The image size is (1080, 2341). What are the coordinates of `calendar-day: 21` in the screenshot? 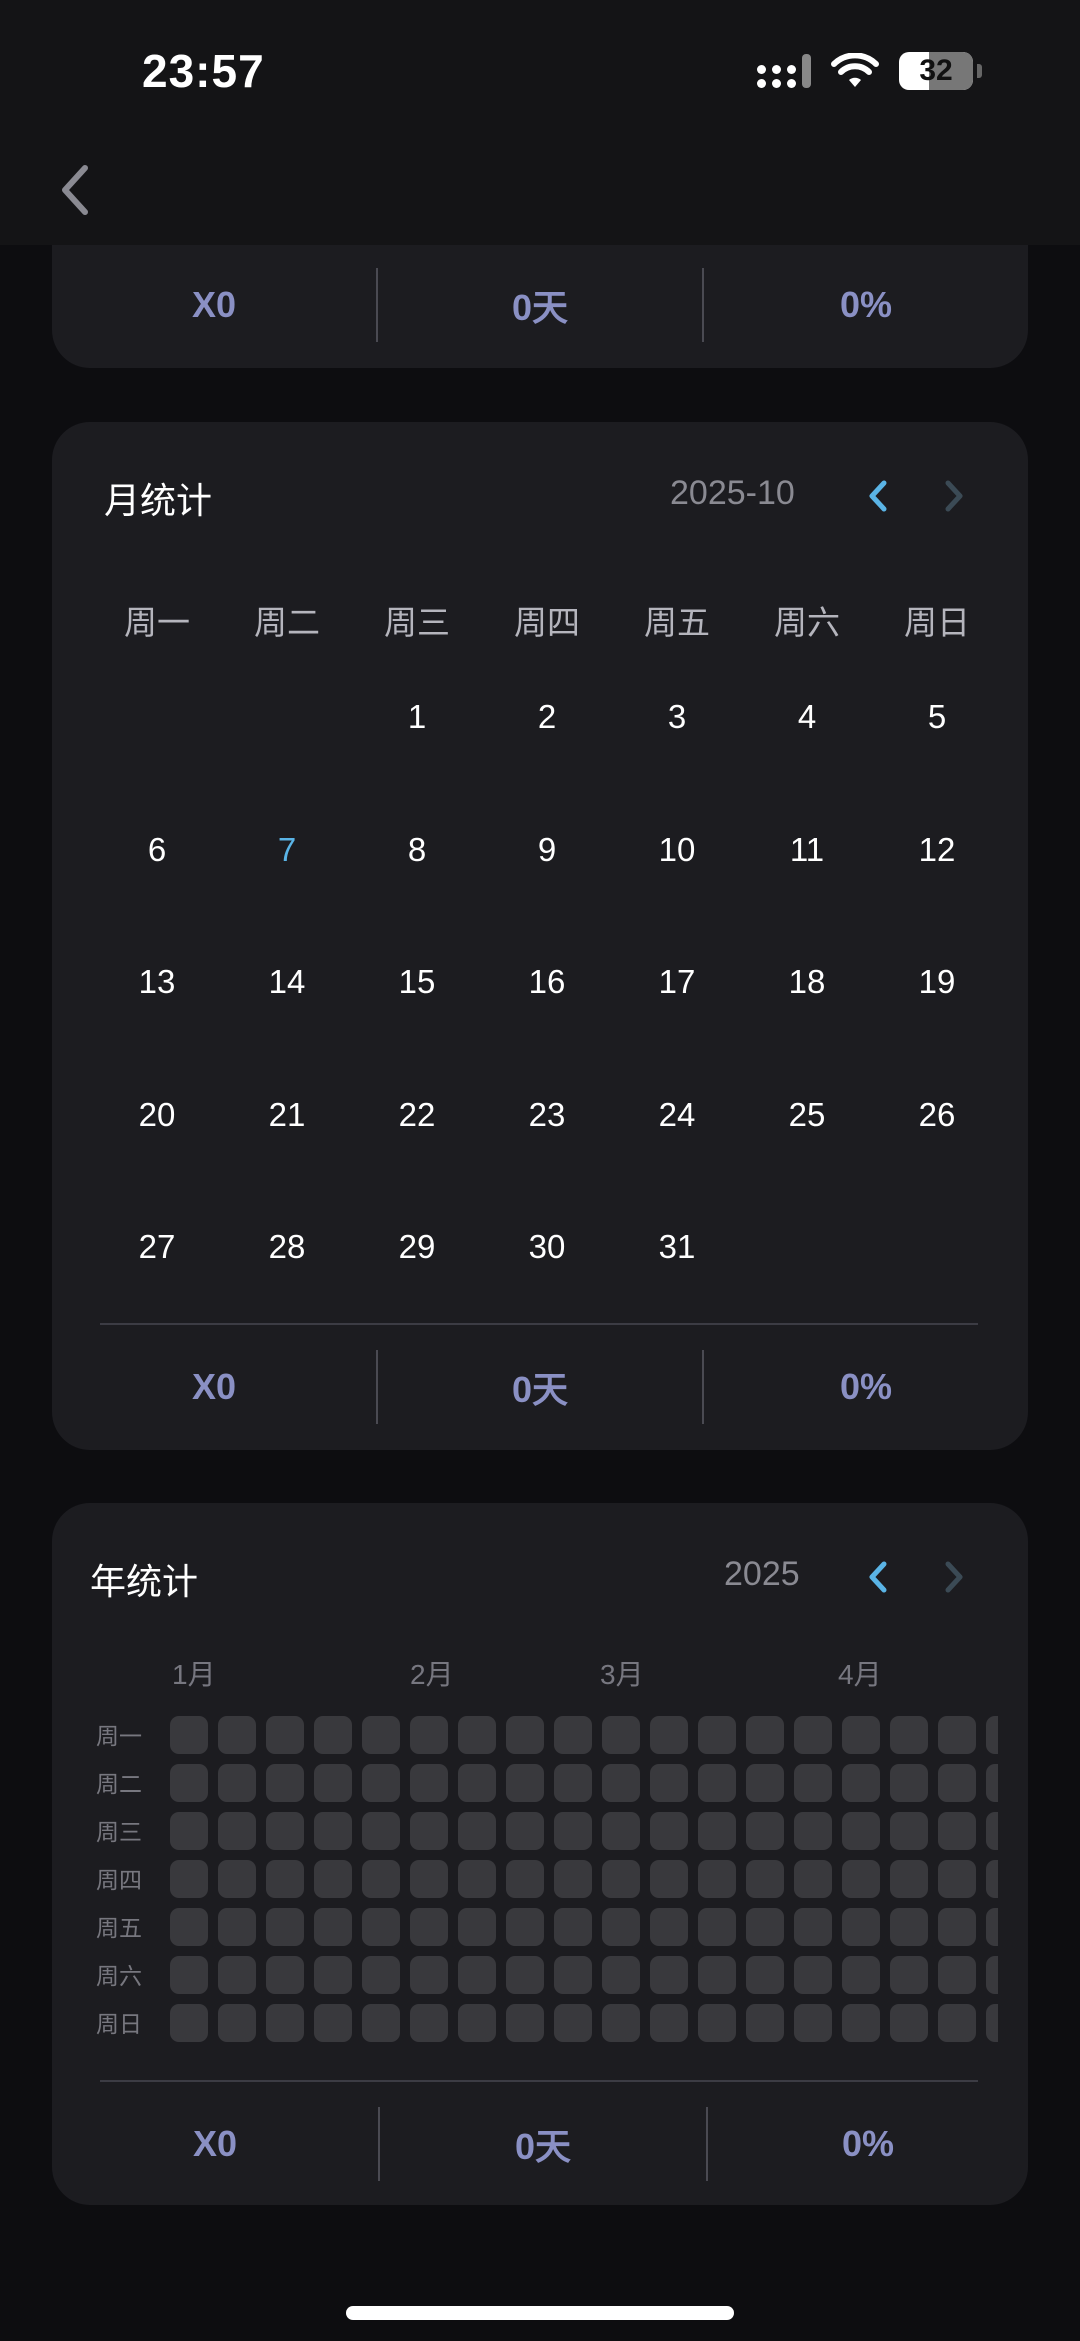 It's located at (287, 1115).